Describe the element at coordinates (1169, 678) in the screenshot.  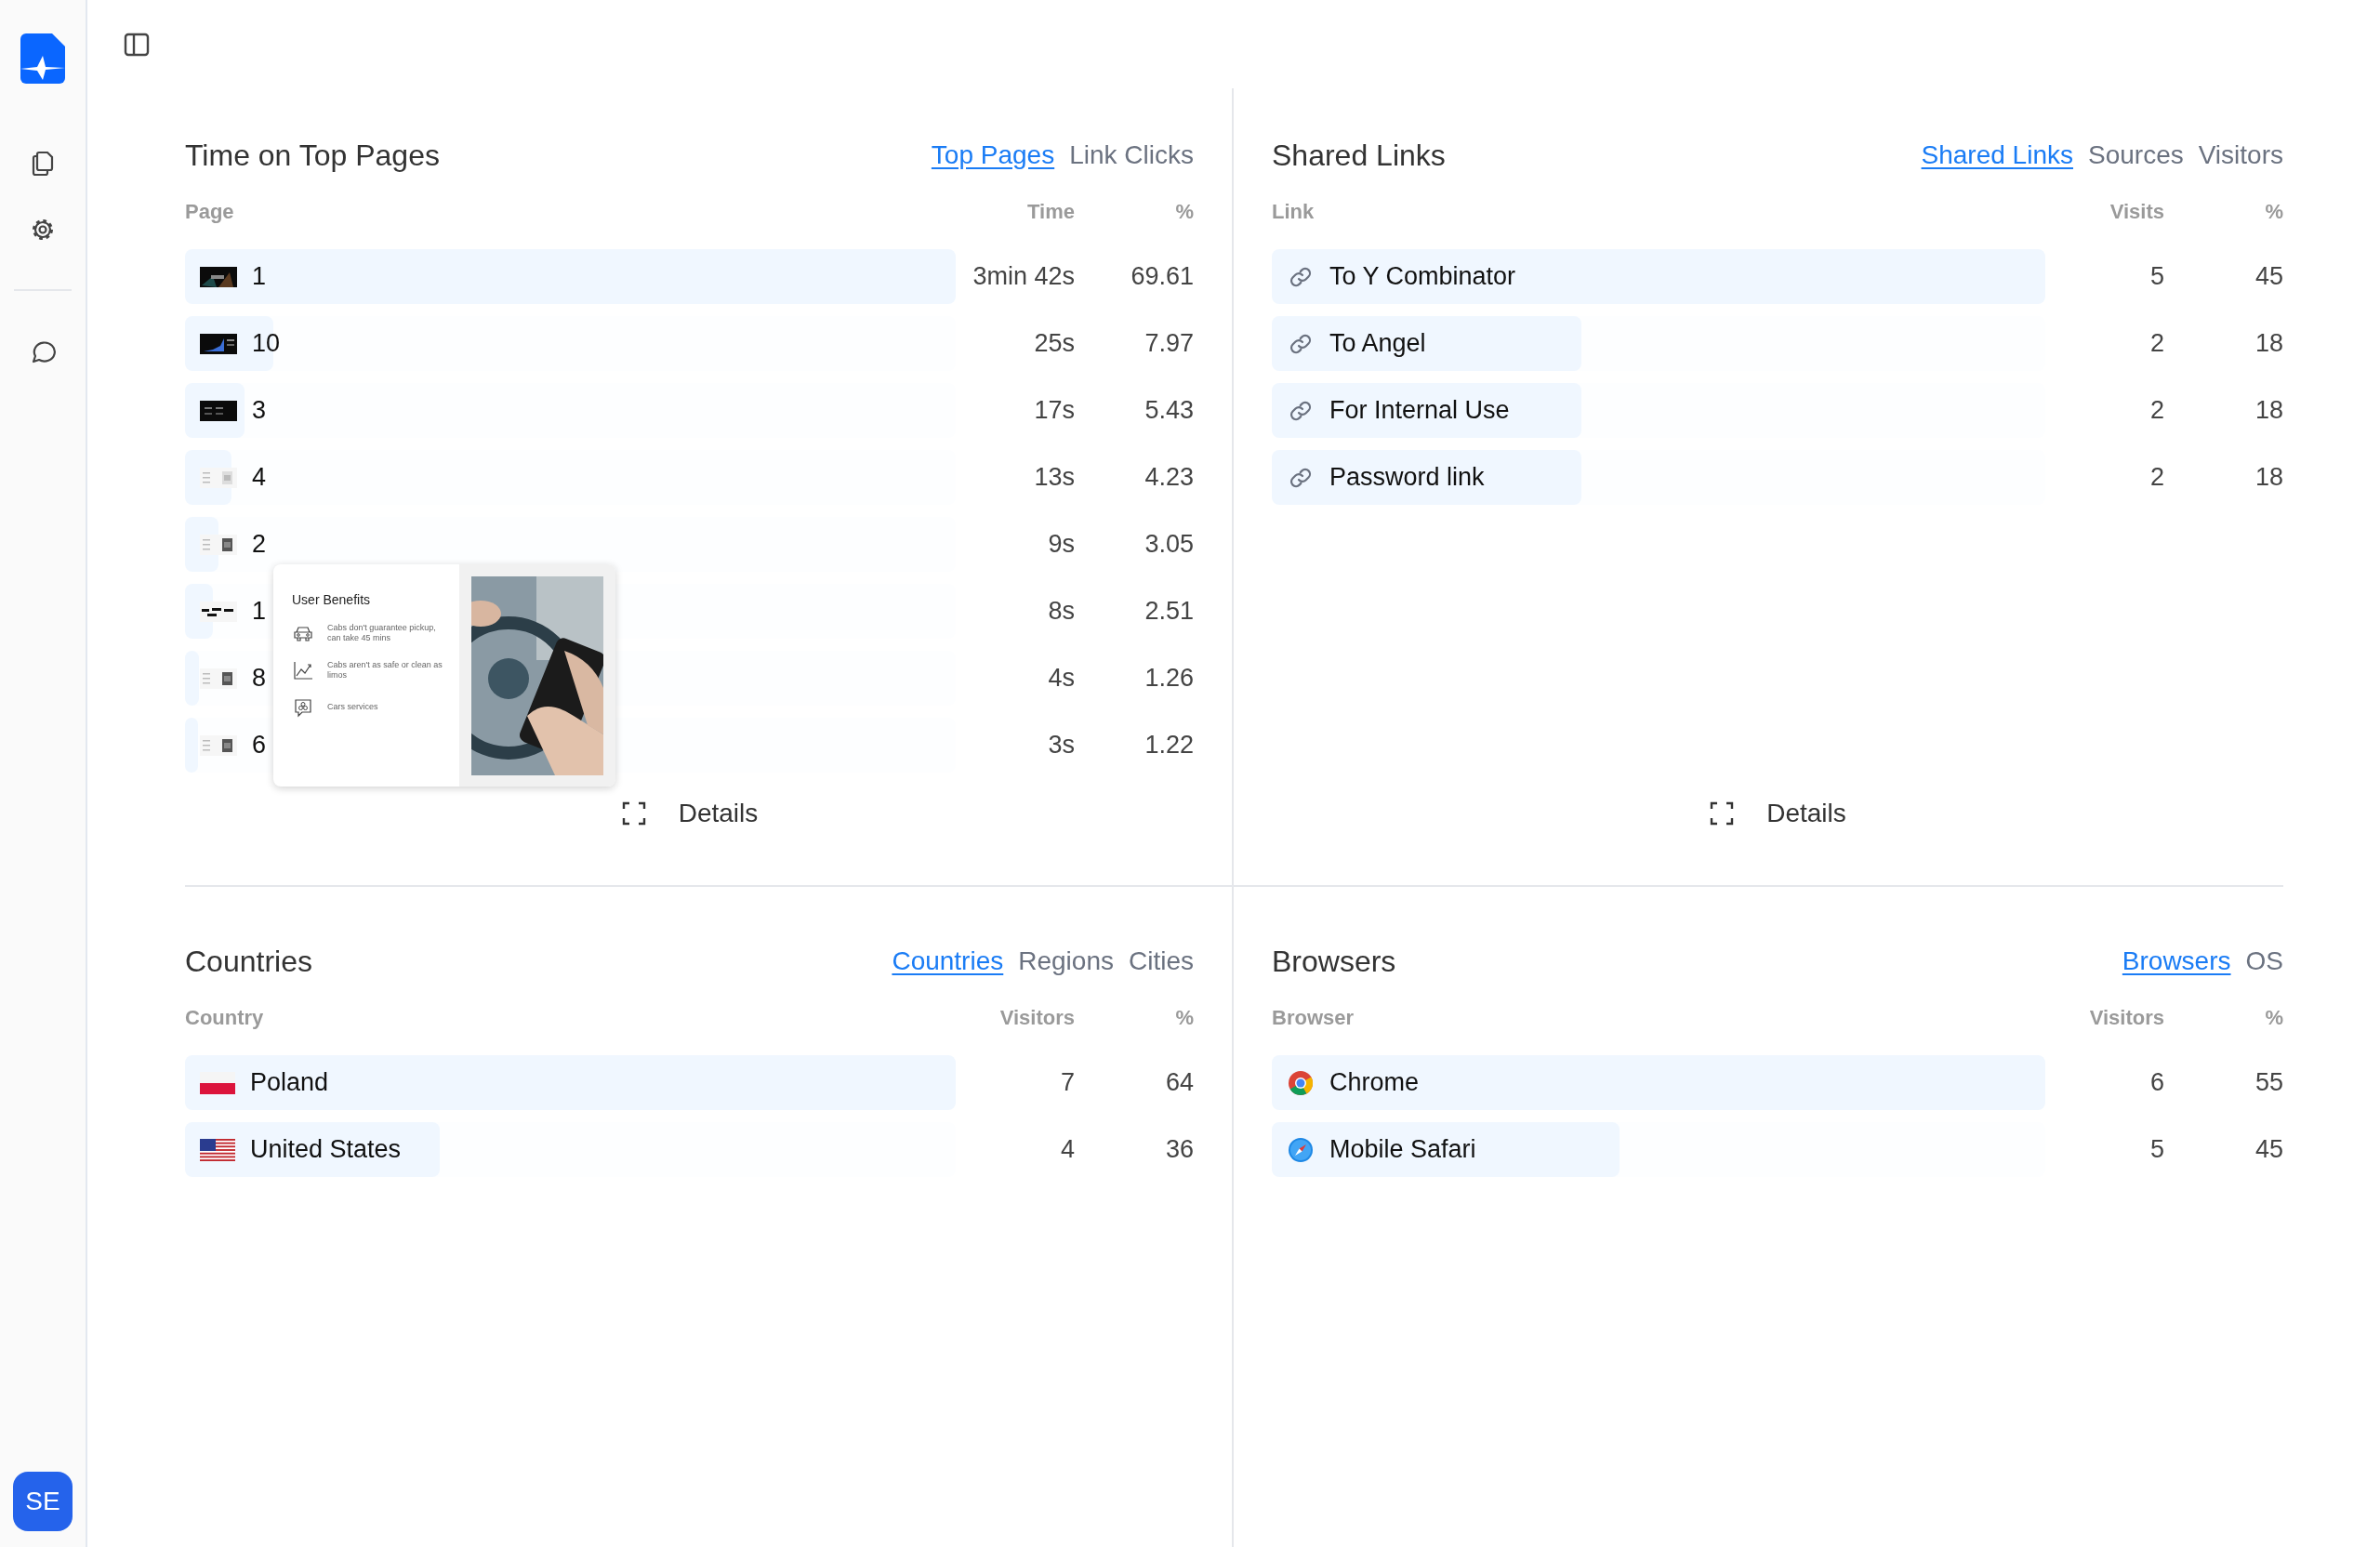
I see `table-cell-text: 1.26` at that location.